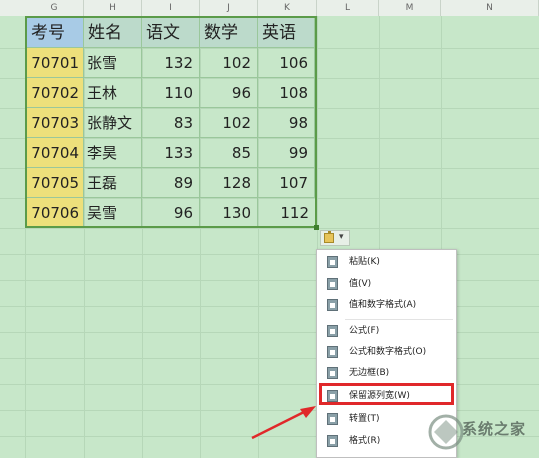 This screenshot has width=539, height=458. I want to click on annotation-arrow, so click(283, 423).